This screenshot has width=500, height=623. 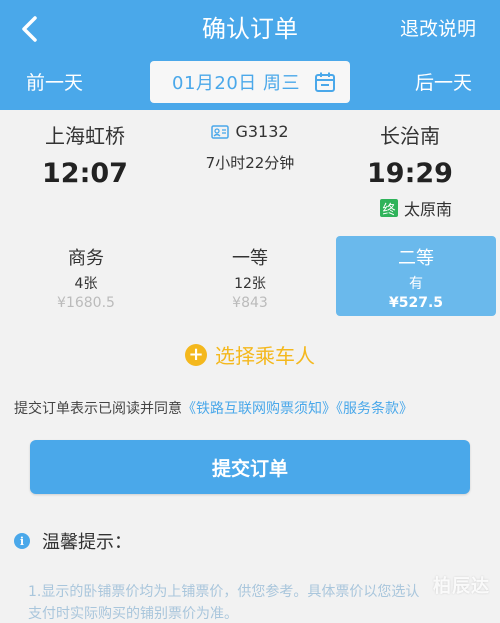 I want to click on select-passenger-label: 选择乘车人, so click(x=265, y=356).